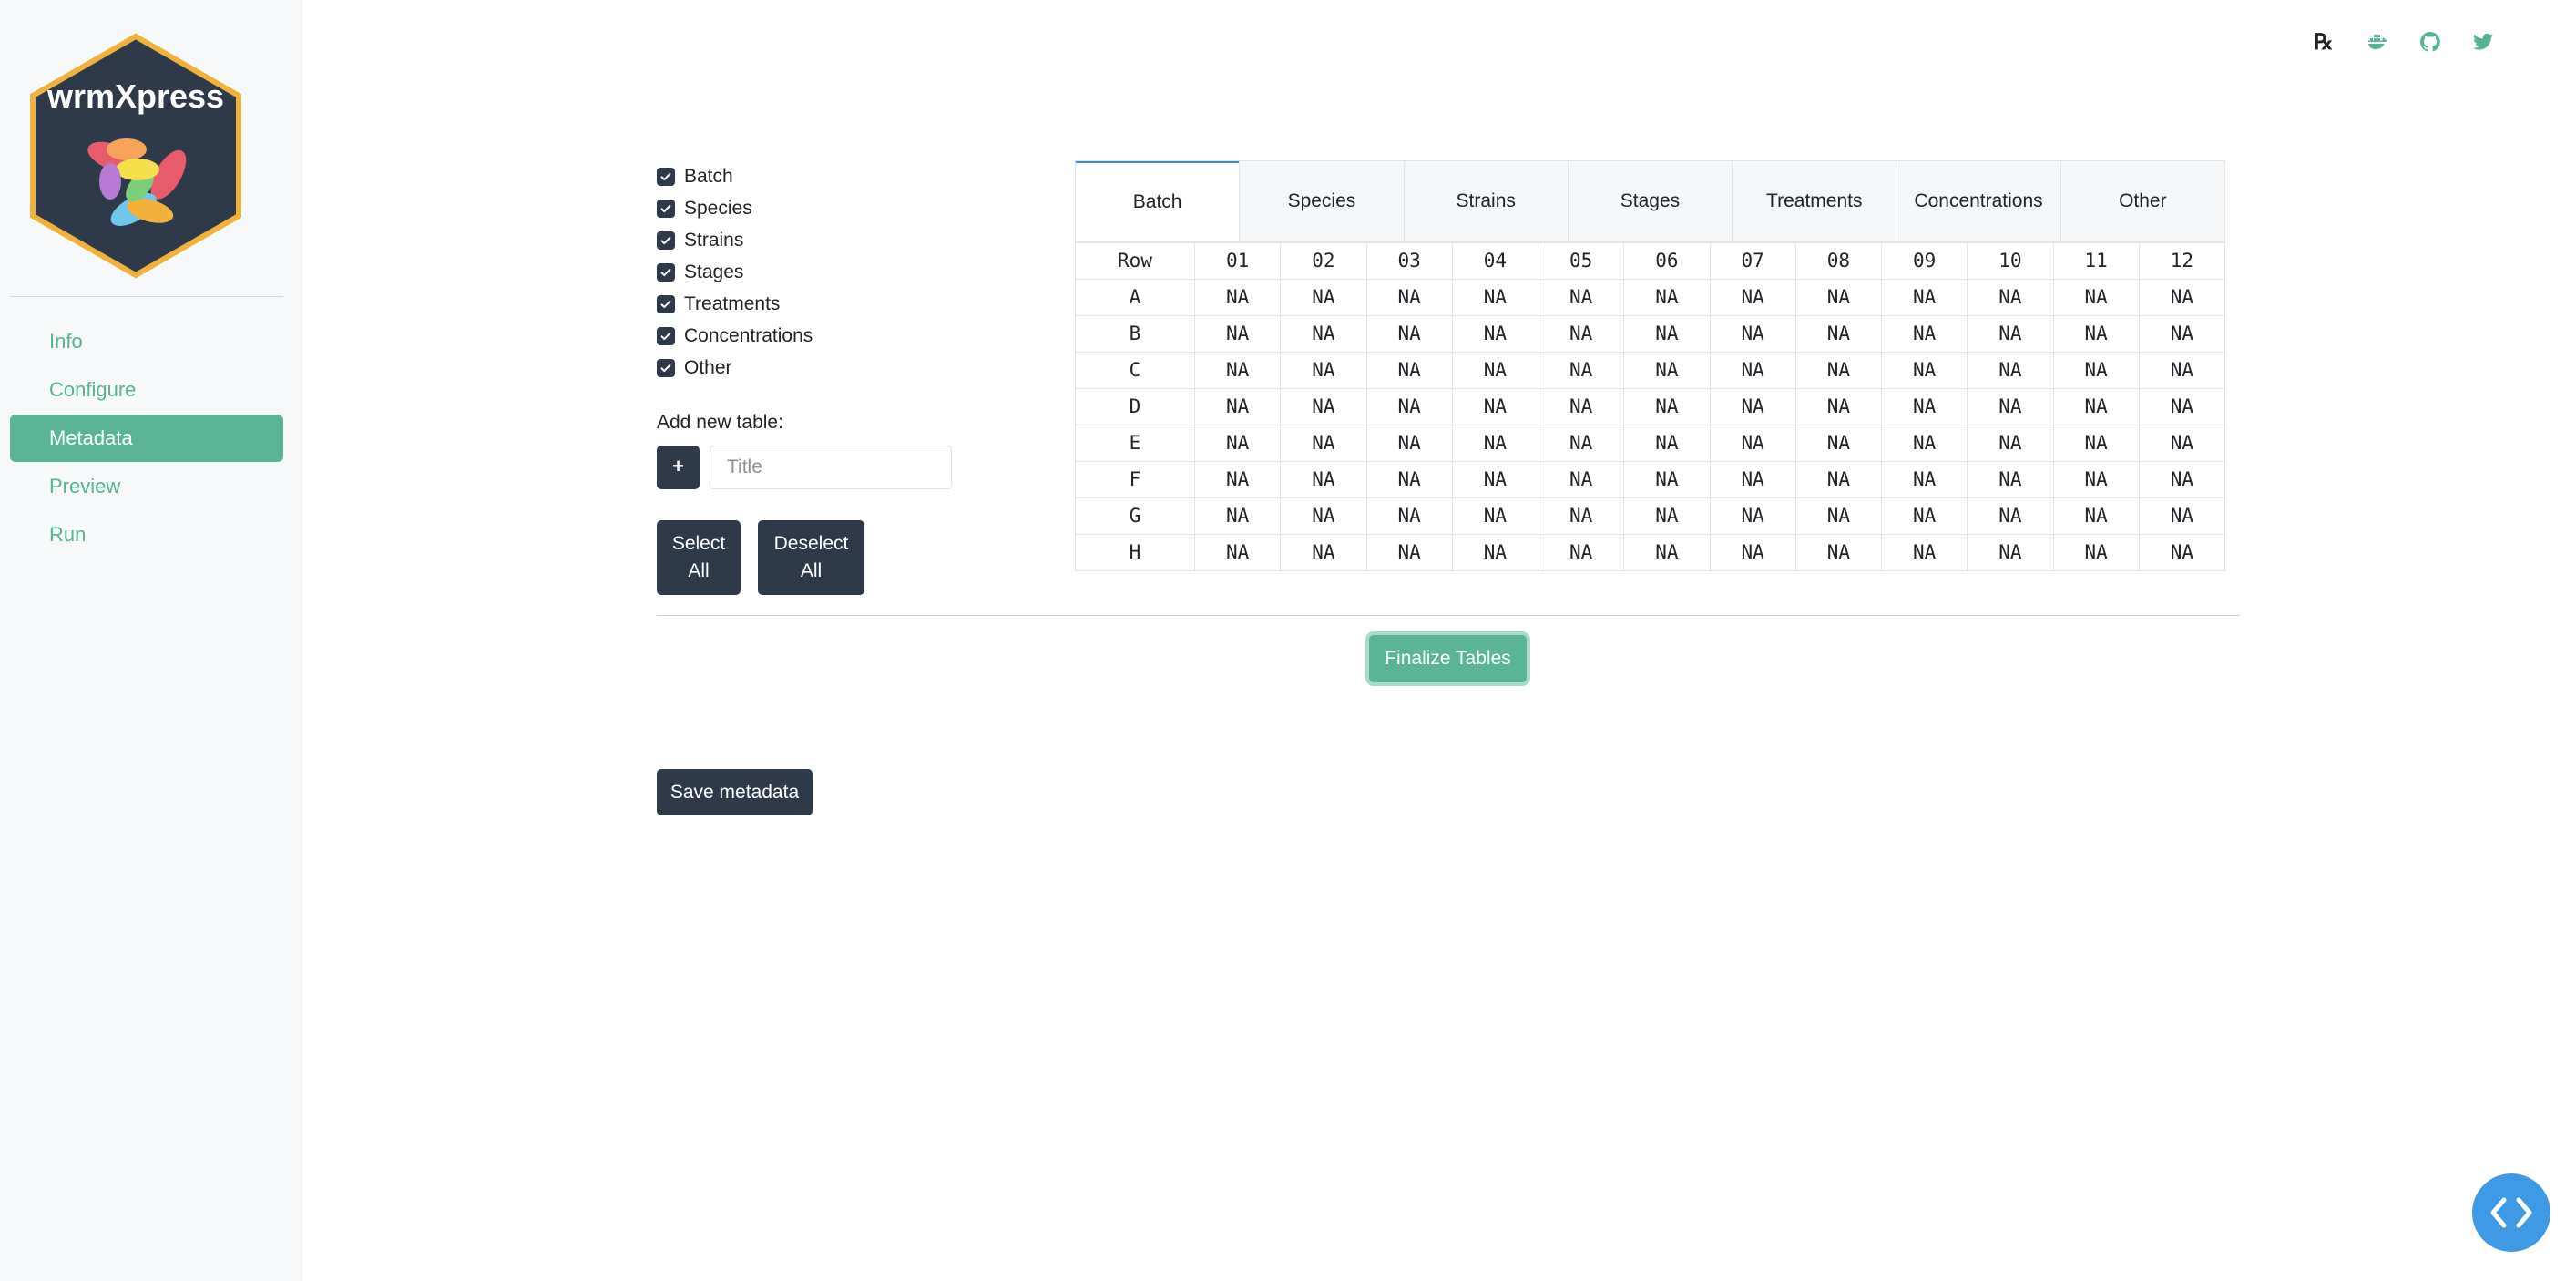  What do you see at coordinates (1321, 201) in the screenshot?
I see `tab-species: Species` at bounding box center [1321, 201].